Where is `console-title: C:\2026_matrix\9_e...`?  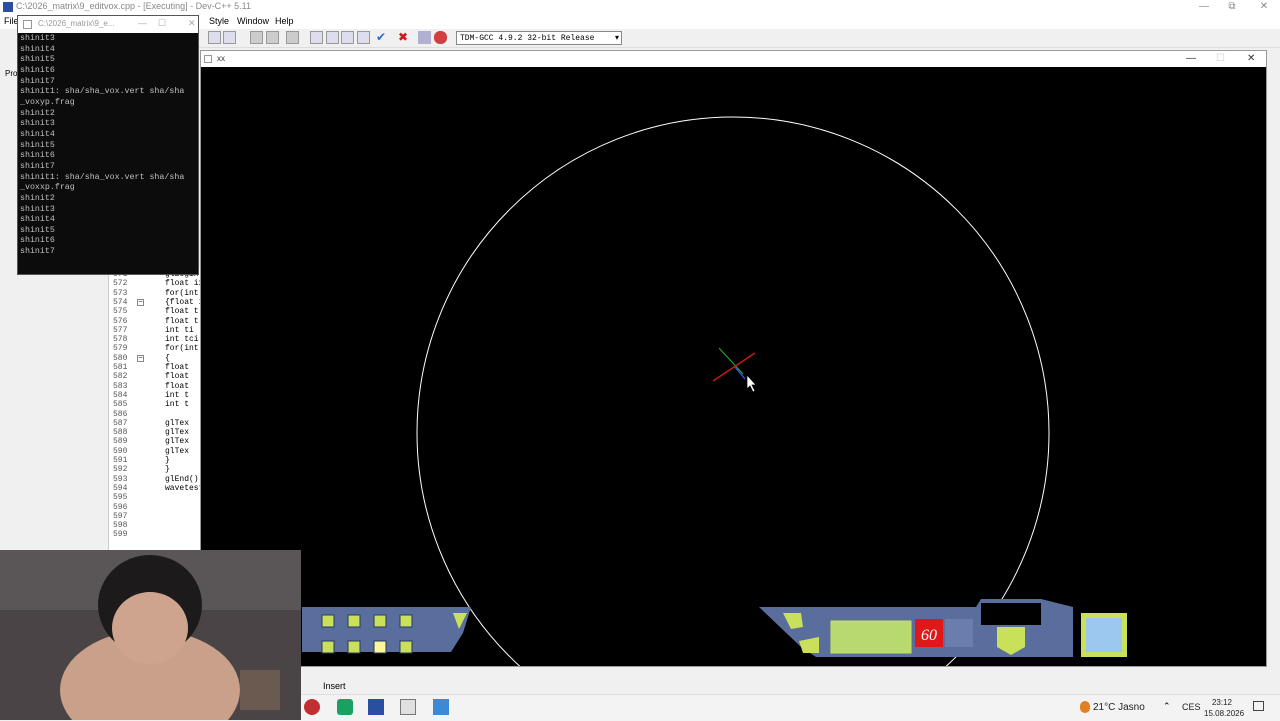
console-title: C:\2026_matrix\9_e... is located at coordinates (76, 23).